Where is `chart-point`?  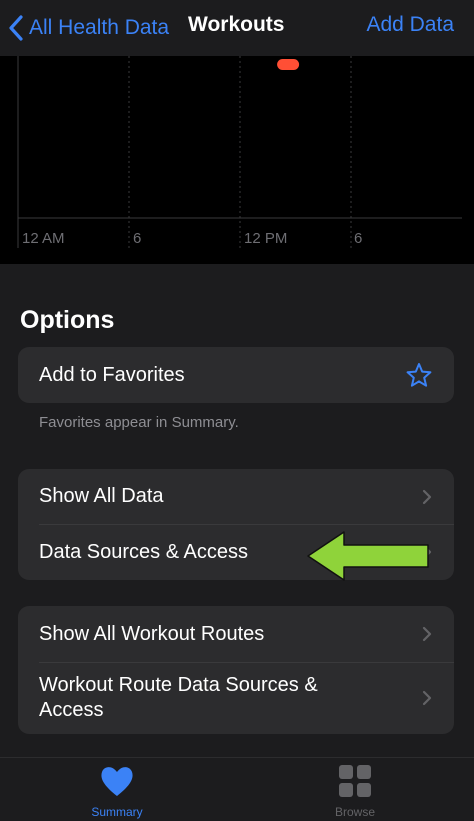 chart-point is located at coordinates (288, 64).